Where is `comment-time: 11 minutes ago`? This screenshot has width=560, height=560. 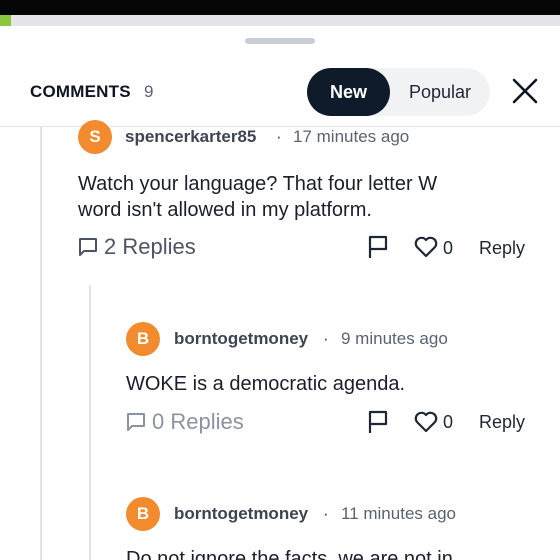
comment-time: 11 minutes ago is located at coordinates (398, 513).